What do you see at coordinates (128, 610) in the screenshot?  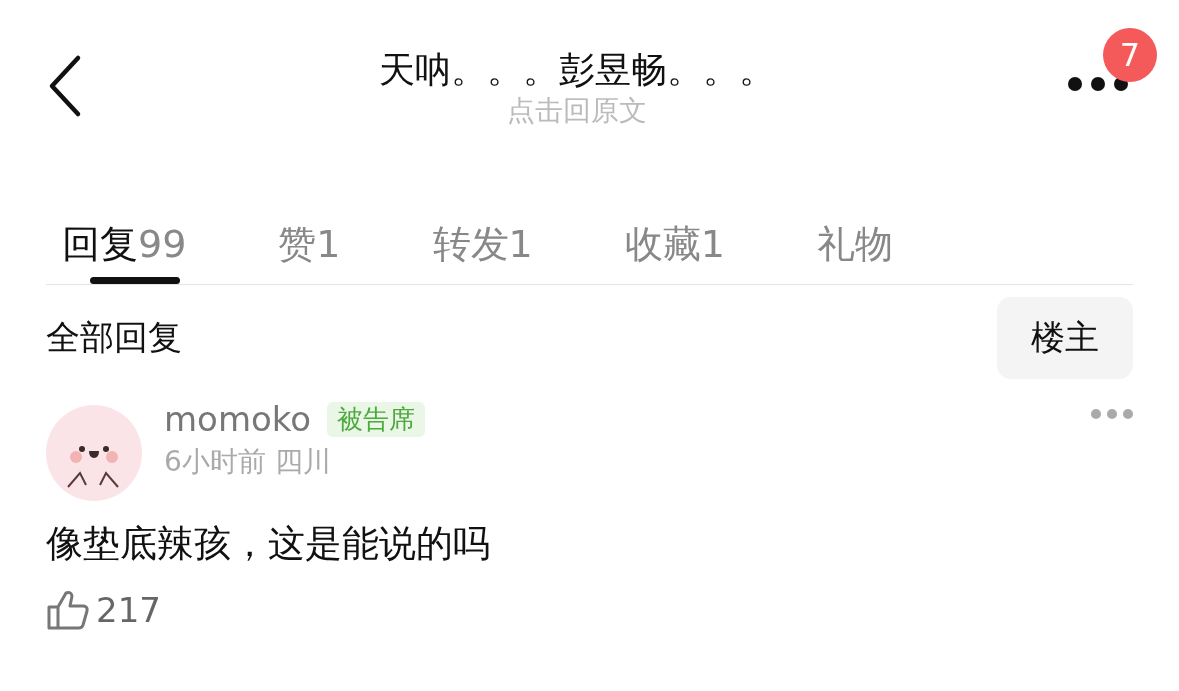 I see `like-count: 217` at bounding box center [128, 610].